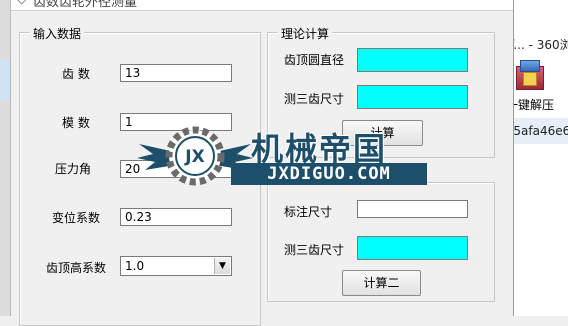 The width and height of the screenshot is (568, 326). What do you see at coordinates (176, 73) in the screenshot?
I see `teeth-count-input: 13` at bounding box center [176, 73].